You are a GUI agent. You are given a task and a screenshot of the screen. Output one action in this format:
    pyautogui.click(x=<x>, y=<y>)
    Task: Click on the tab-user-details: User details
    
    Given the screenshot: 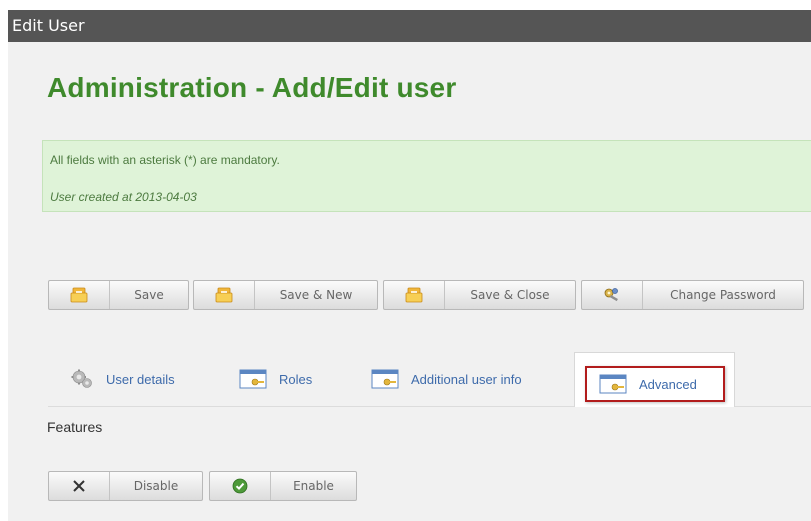 What is the action you would take?
    pyautogui.click(x=122, y=379)
    